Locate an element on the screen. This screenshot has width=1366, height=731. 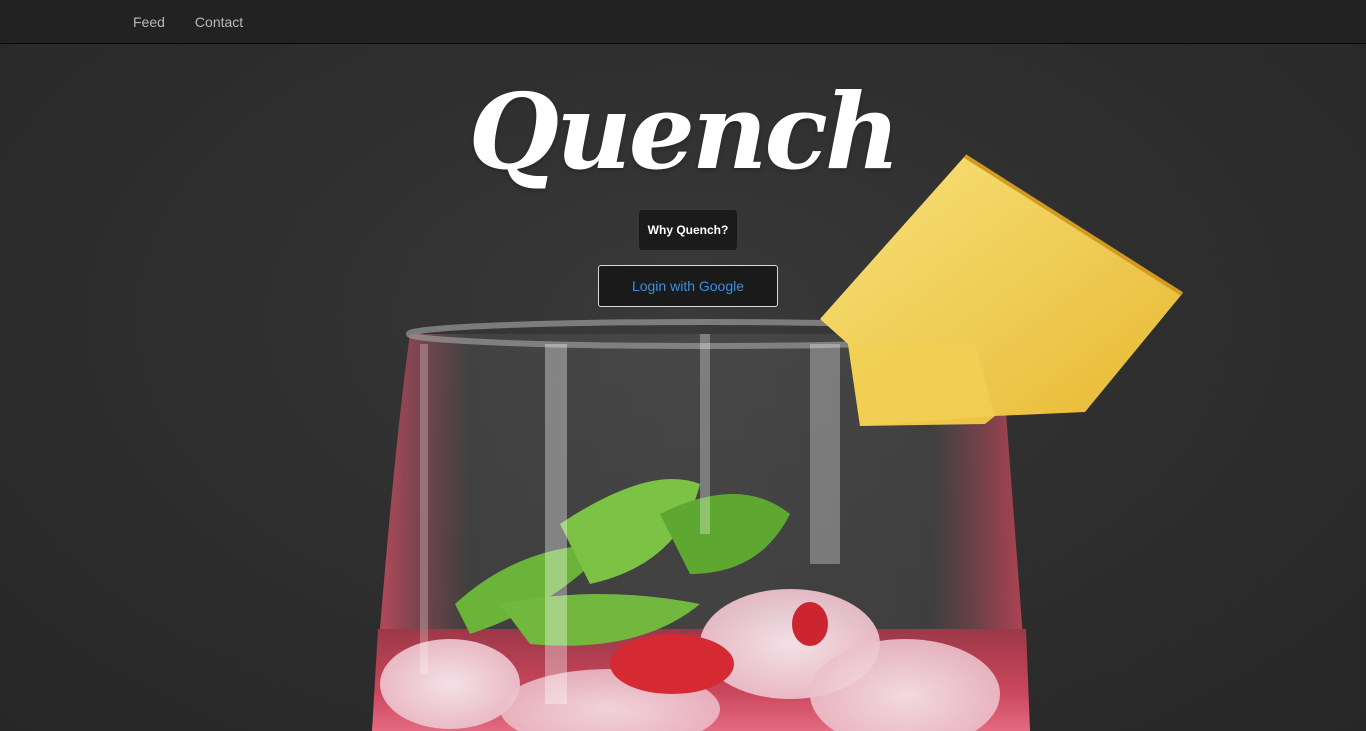
nav-item-feed: Feed is located at coordinates (149, 22).